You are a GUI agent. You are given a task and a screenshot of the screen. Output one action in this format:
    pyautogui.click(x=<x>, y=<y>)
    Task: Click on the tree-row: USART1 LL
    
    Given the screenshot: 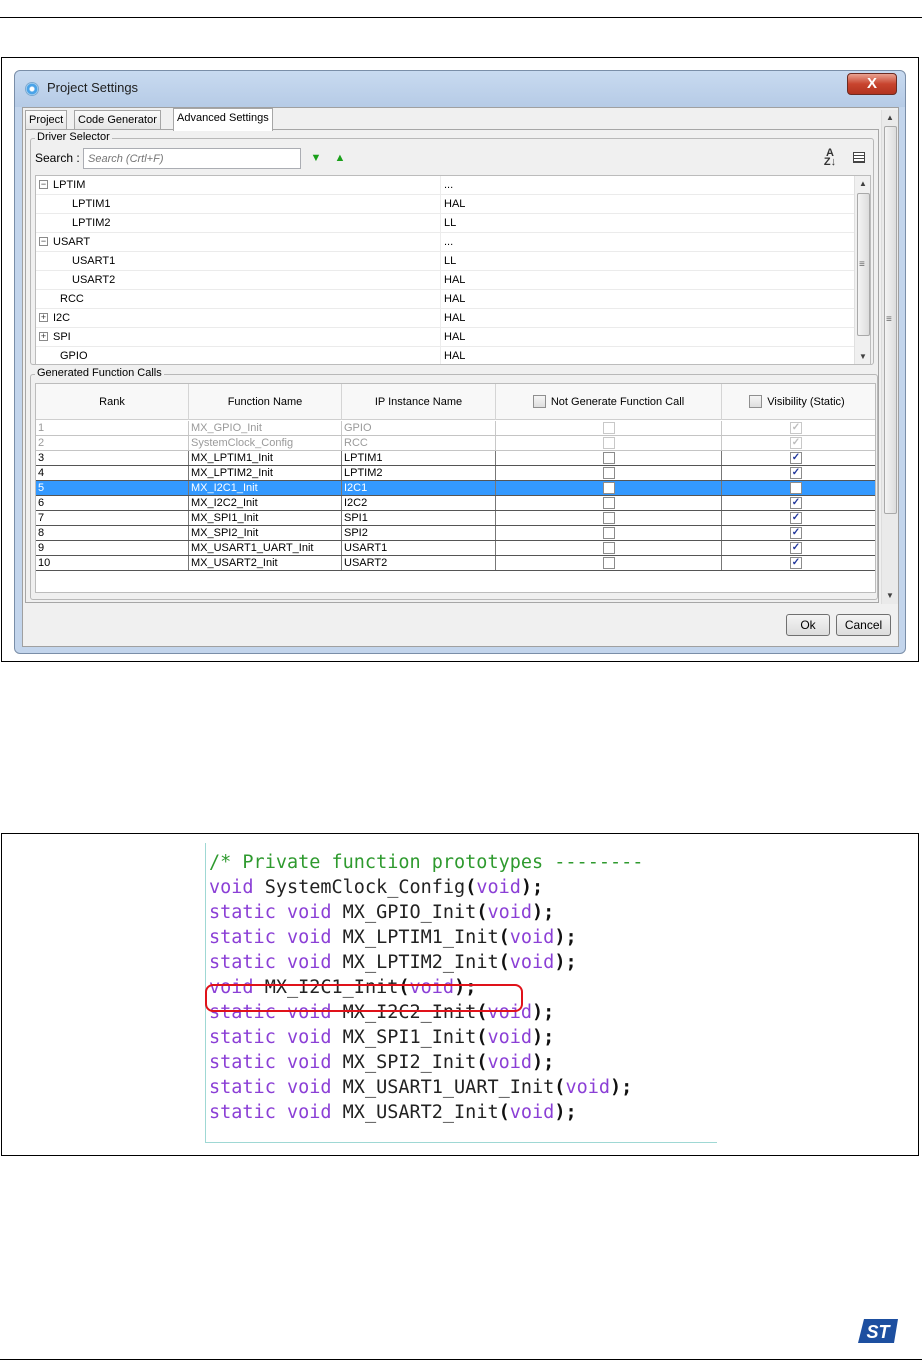 What is the action you would take?
    pyautogui.click(x=445, y=261)
    